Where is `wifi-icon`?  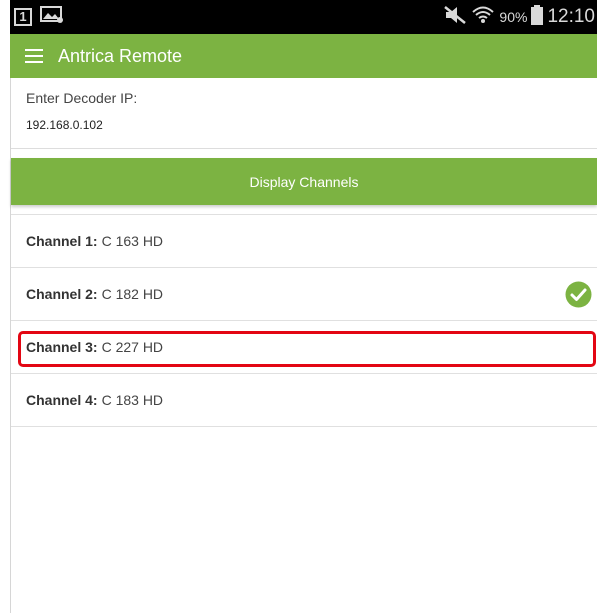
wifi-icon is located at coordinates (483, 17).